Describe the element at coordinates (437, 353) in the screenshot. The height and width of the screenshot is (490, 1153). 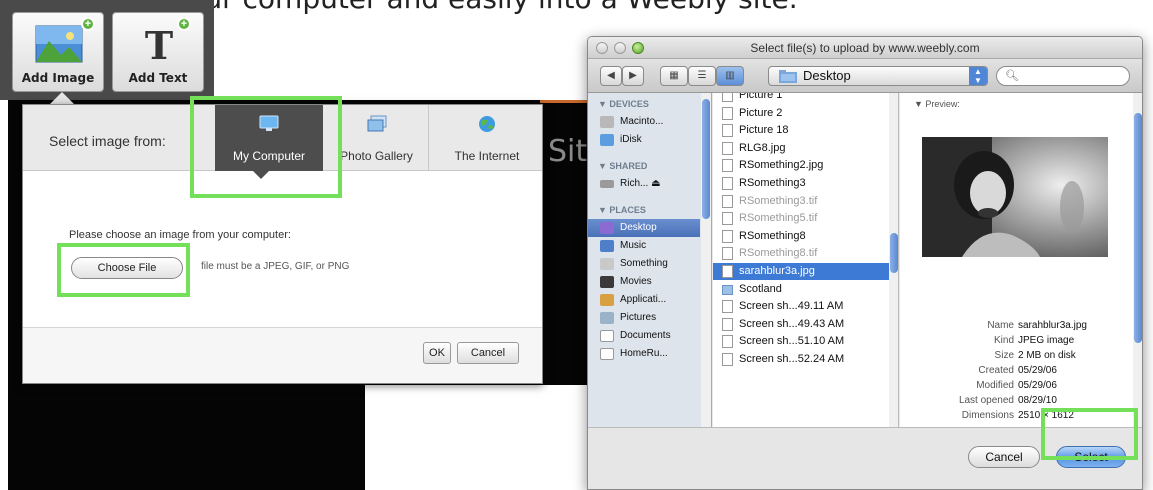
I see `ok-button: OK` at that location.